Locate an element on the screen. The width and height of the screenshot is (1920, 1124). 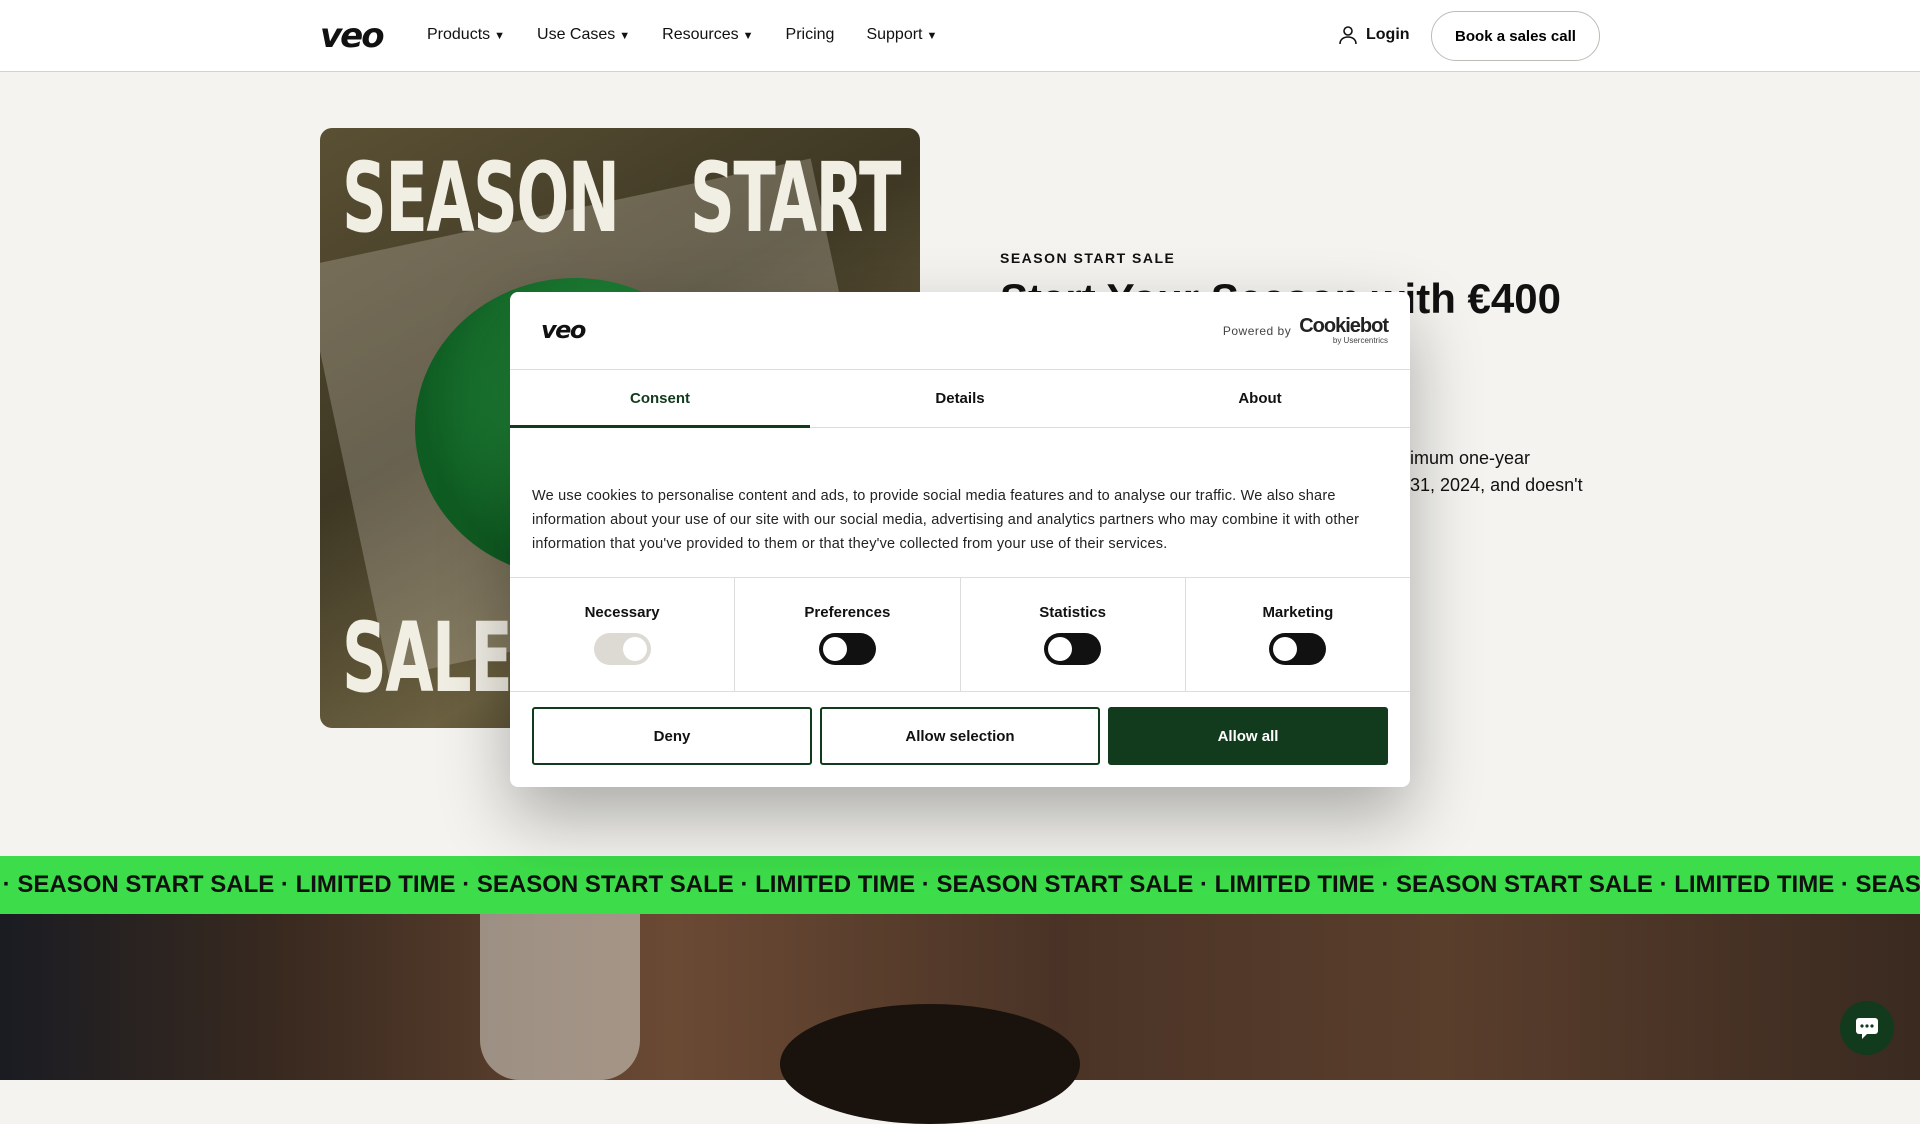
nav-label: Resources is located at coordinates (700, 34).